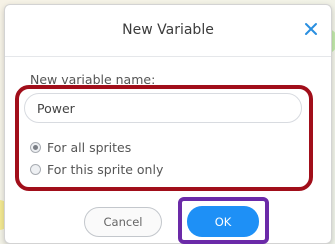 This screenshot has width=335, height=244. Describe the element at coordinates (123, 222) in the screenshot. I see `cancel-button: Cancel` at that location.